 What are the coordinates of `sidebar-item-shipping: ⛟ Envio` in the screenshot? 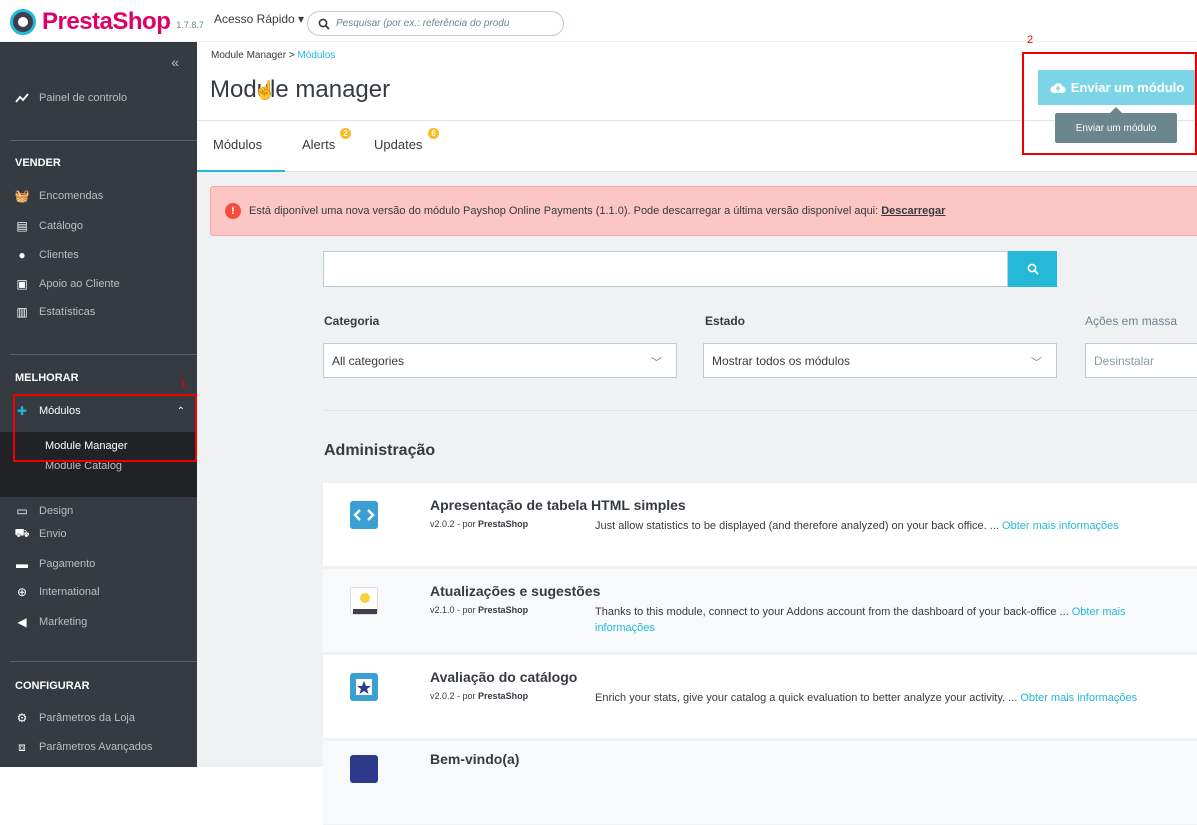 It's located at (98, 534).